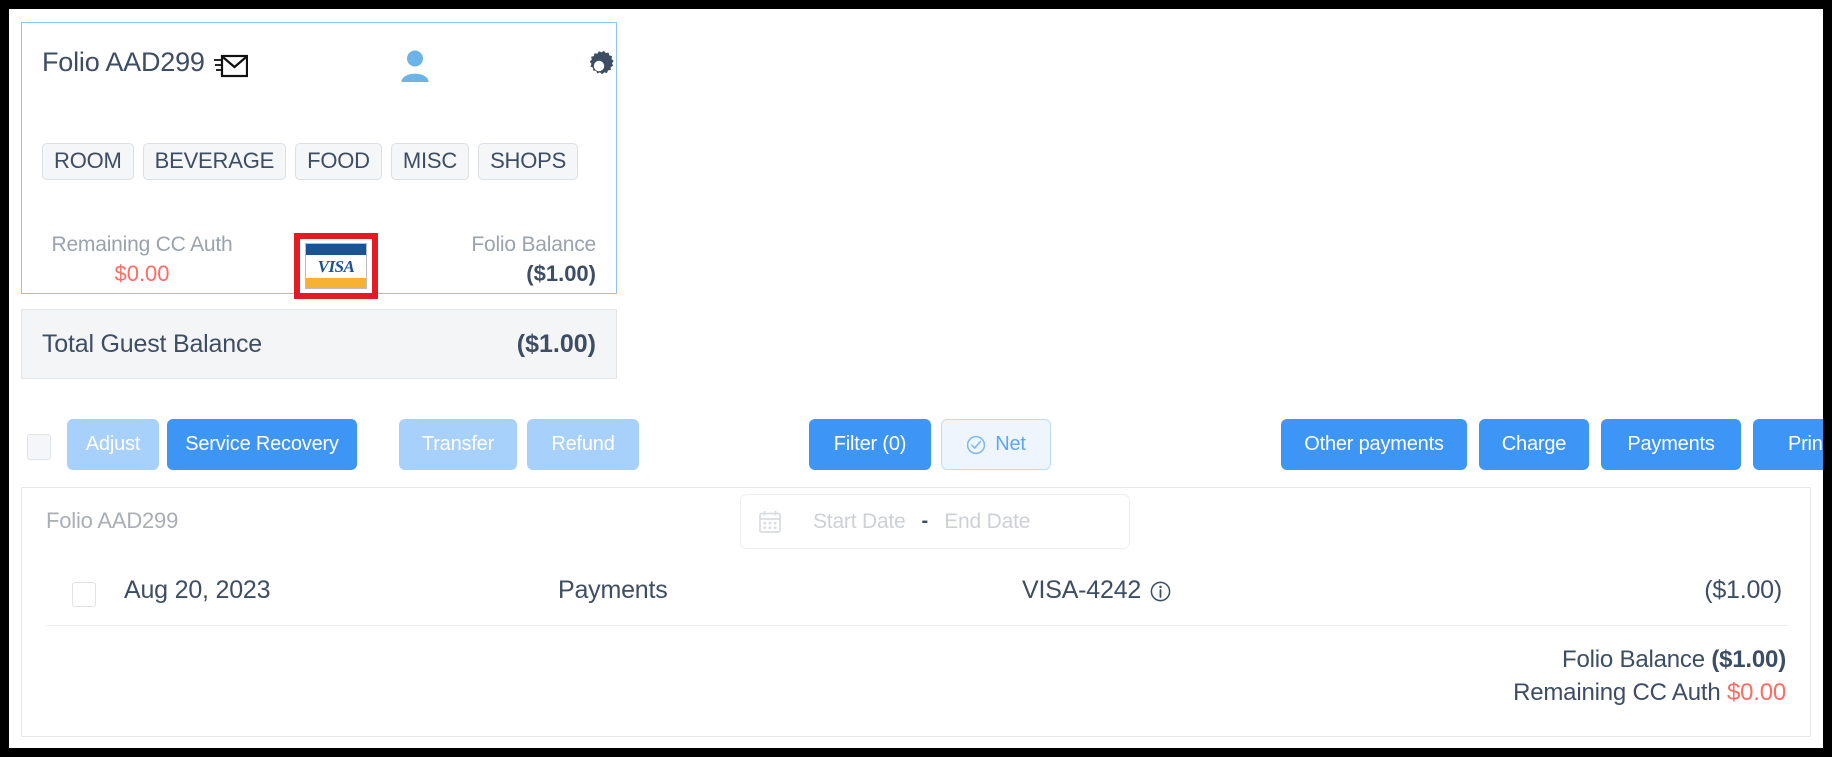 Image resolution: width=1832 pixels, height=757 pixels. Describe the element at coordinates (142, 244) in the screenshot. I see `remaining-cc-auth-label: Remaining CC Auth` at that location.